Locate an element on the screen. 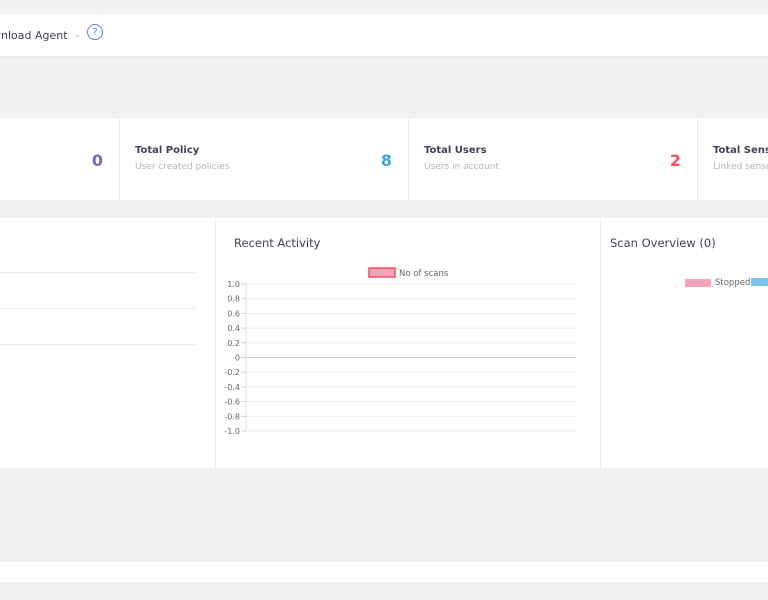 The image size is (768, 600). stat-value: 0 is located at coordinates (97, 160).